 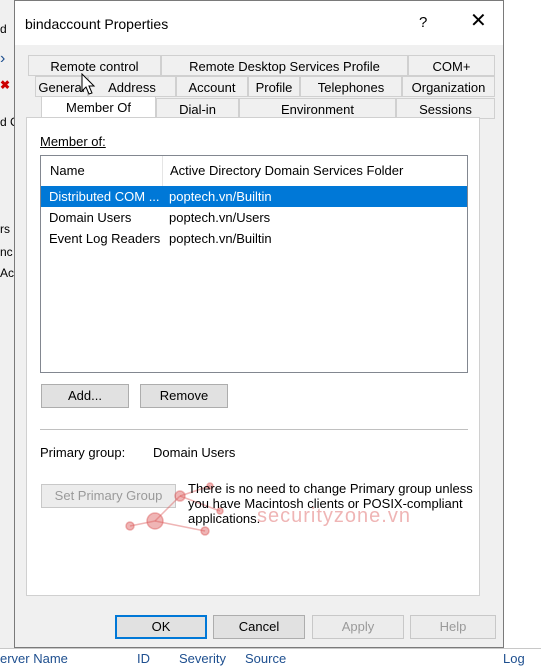 I want to click on tab-sessions: Sessions, so click(x=445, y=108).